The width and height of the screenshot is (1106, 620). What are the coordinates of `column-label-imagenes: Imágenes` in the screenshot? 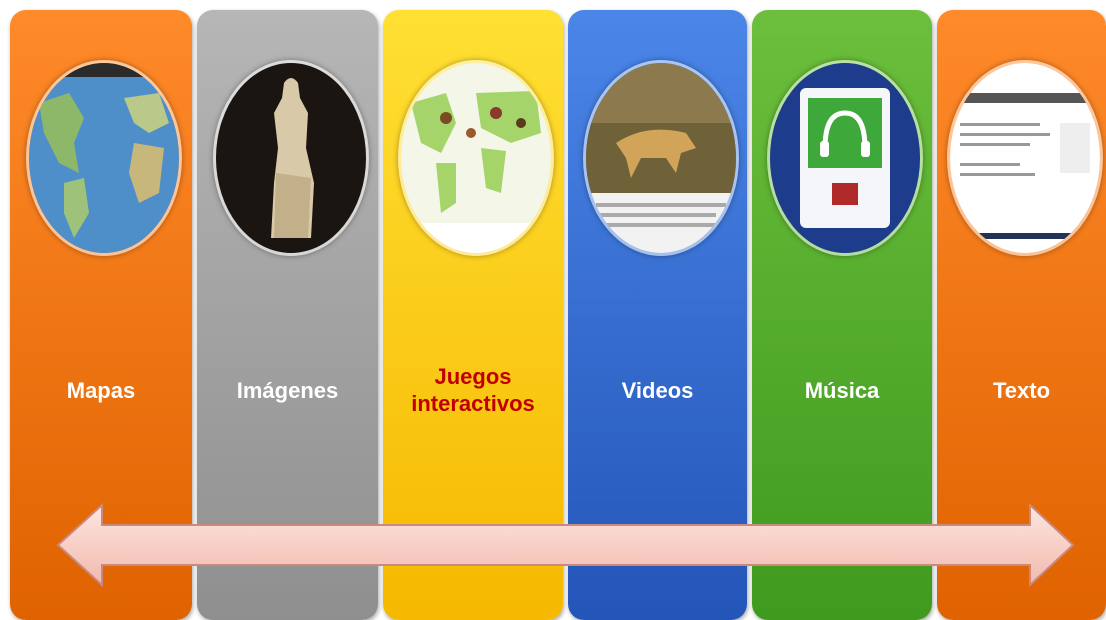 It's located at (287, 390).